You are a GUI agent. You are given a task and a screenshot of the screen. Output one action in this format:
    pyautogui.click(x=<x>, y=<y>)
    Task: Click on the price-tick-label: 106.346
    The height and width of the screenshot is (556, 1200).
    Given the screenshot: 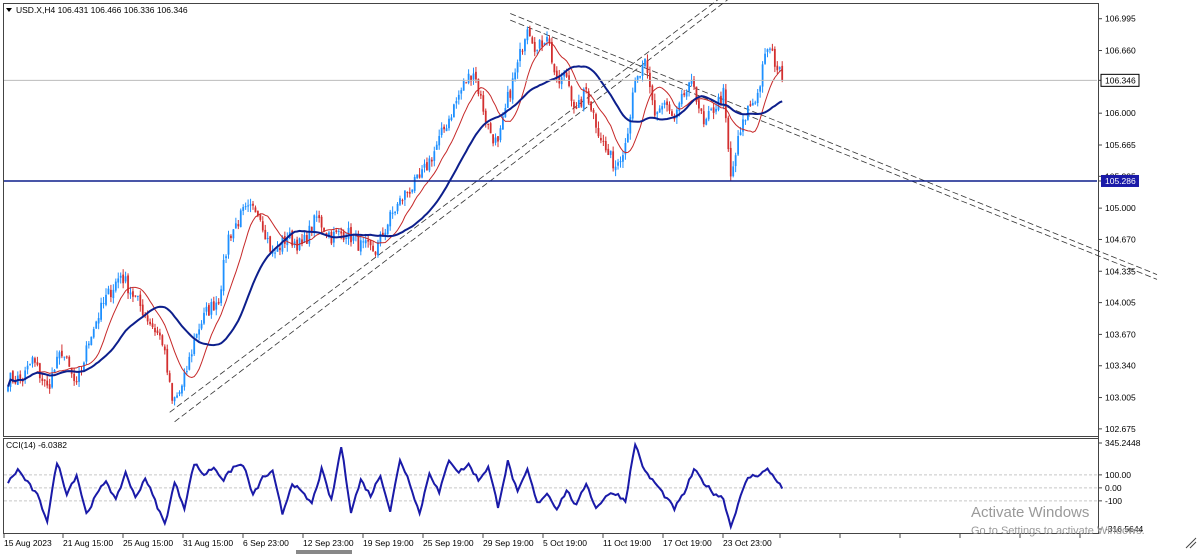 What is the action you would take?
    pyautogui.click(x=1120, y=80)
    